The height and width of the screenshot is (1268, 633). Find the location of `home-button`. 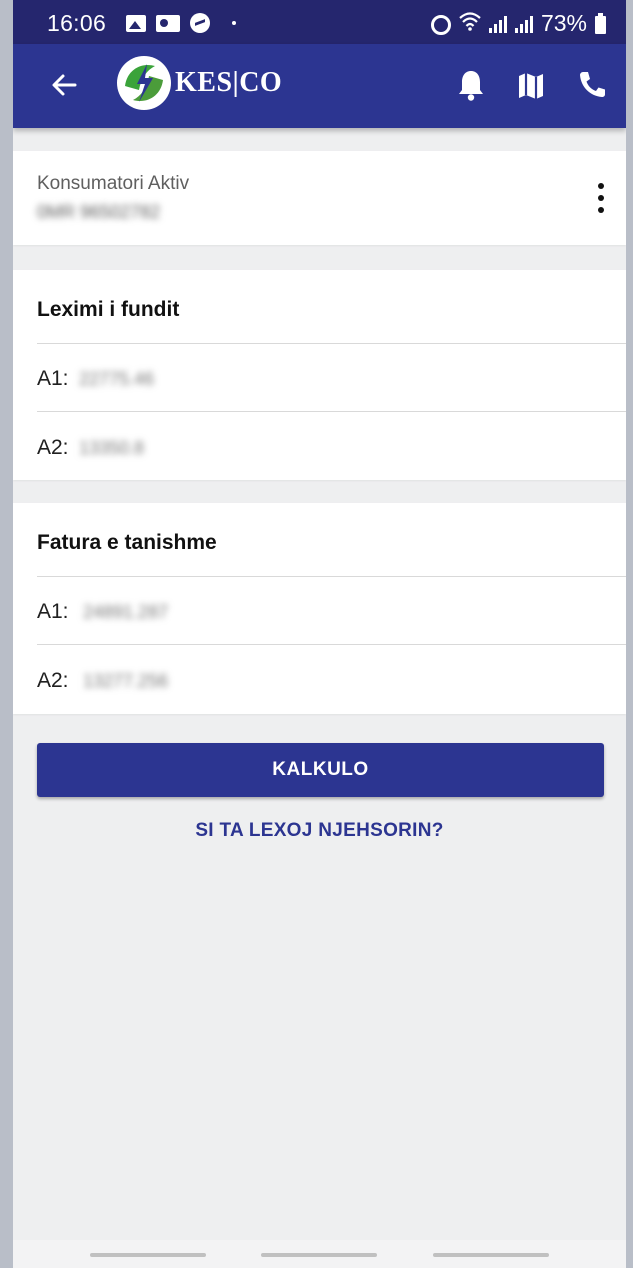

home-button is located at coordinates (319, 1255).